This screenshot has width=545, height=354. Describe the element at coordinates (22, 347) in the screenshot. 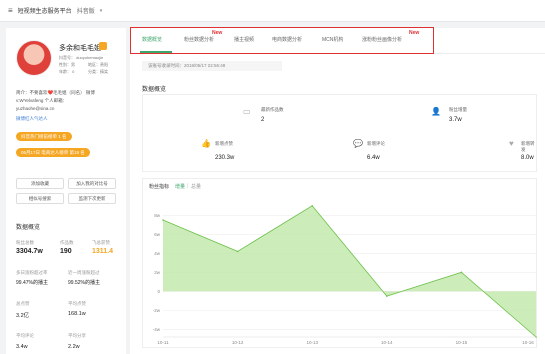

I see `avg-comment-value: 3.4w` at that location.